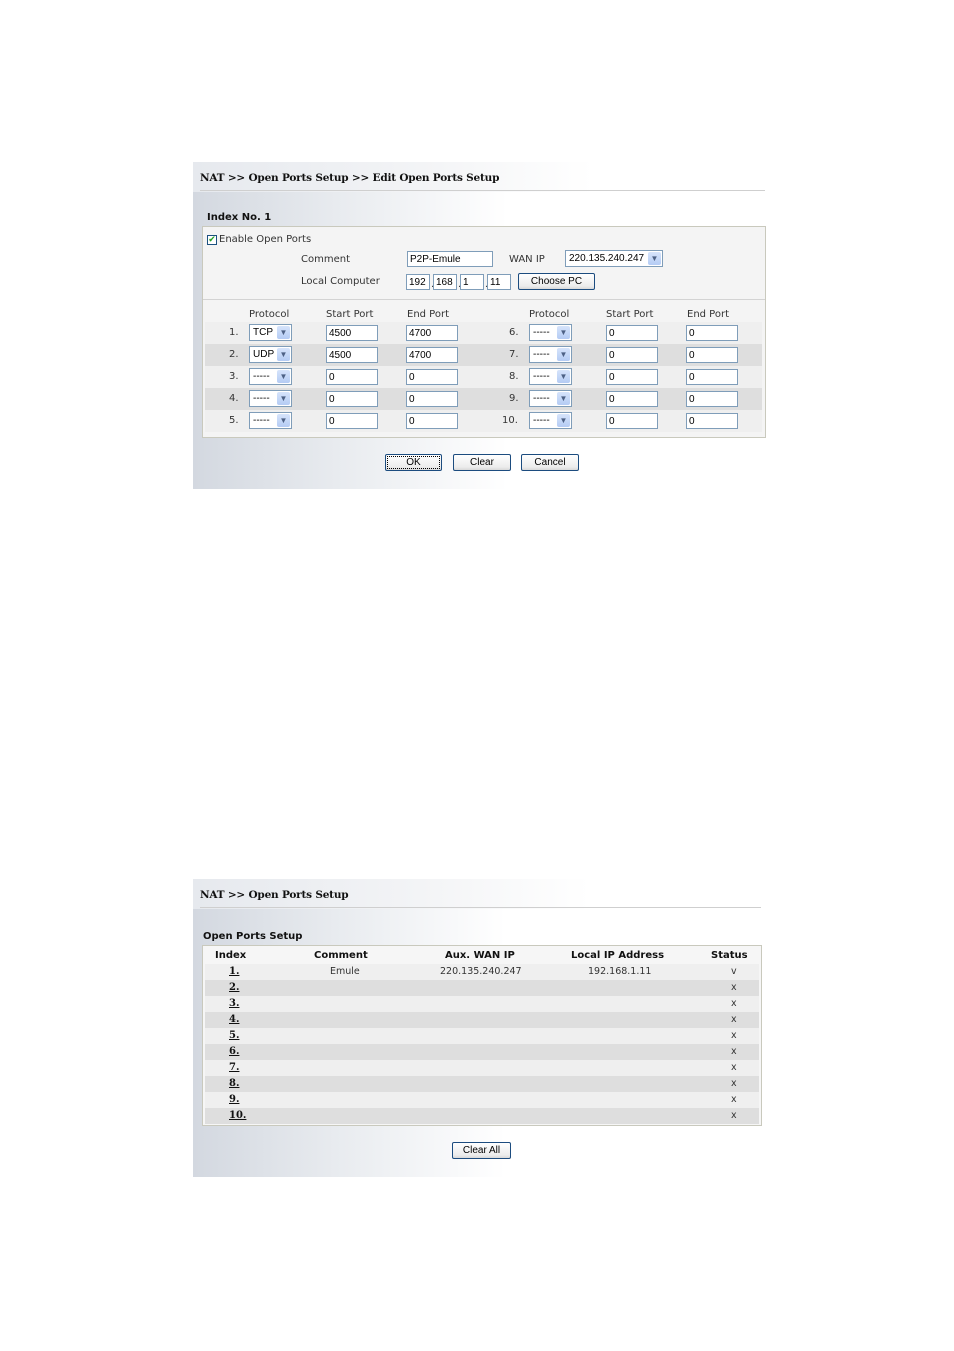 The height and width of the screenshot is (1351, 954). What do you see at coordinates (482, 1052) in the screenshot?
I see `table-row: 6. x` at bounding box center [482, 1052].